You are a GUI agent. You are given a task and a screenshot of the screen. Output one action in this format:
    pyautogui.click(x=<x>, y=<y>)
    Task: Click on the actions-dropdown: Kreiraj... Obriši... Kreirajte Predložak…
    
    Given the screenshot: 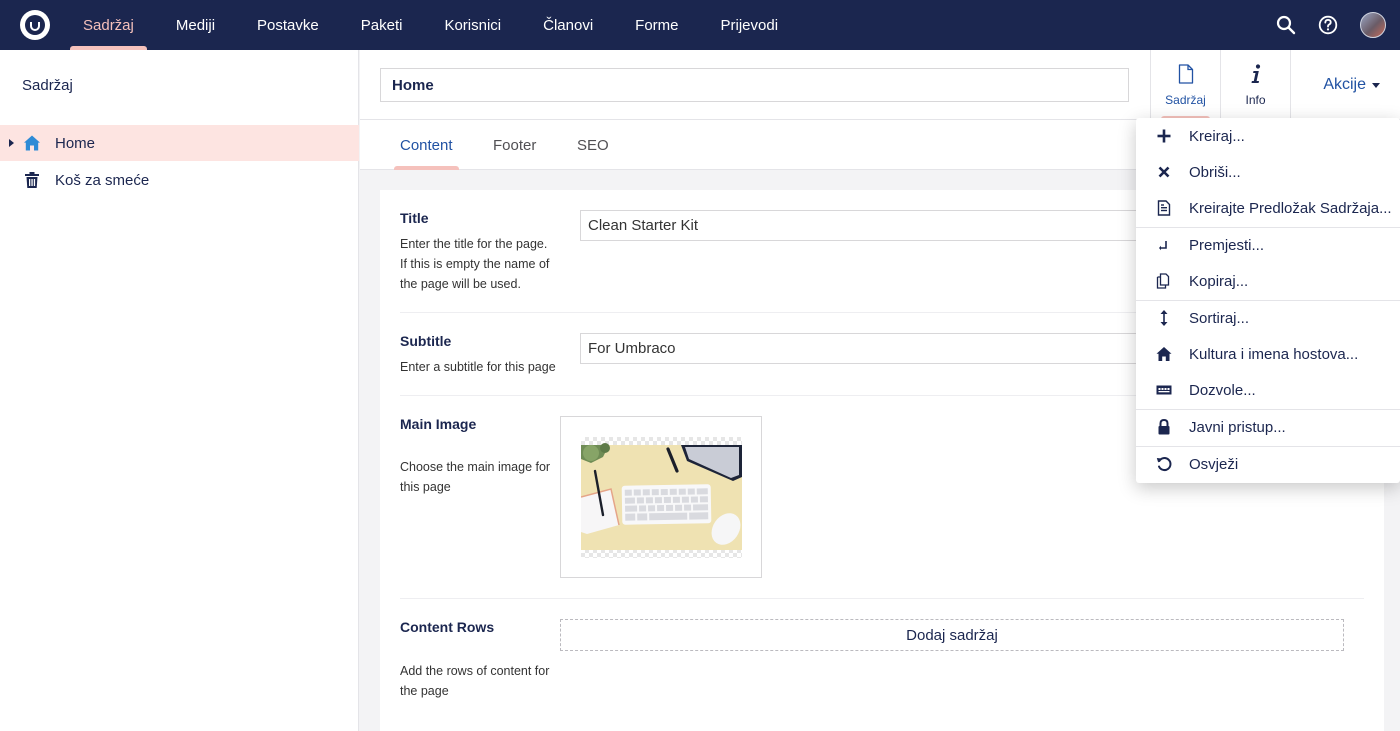 What is the action you would take?
    pyautogui.click(x=1268, y=300)
    